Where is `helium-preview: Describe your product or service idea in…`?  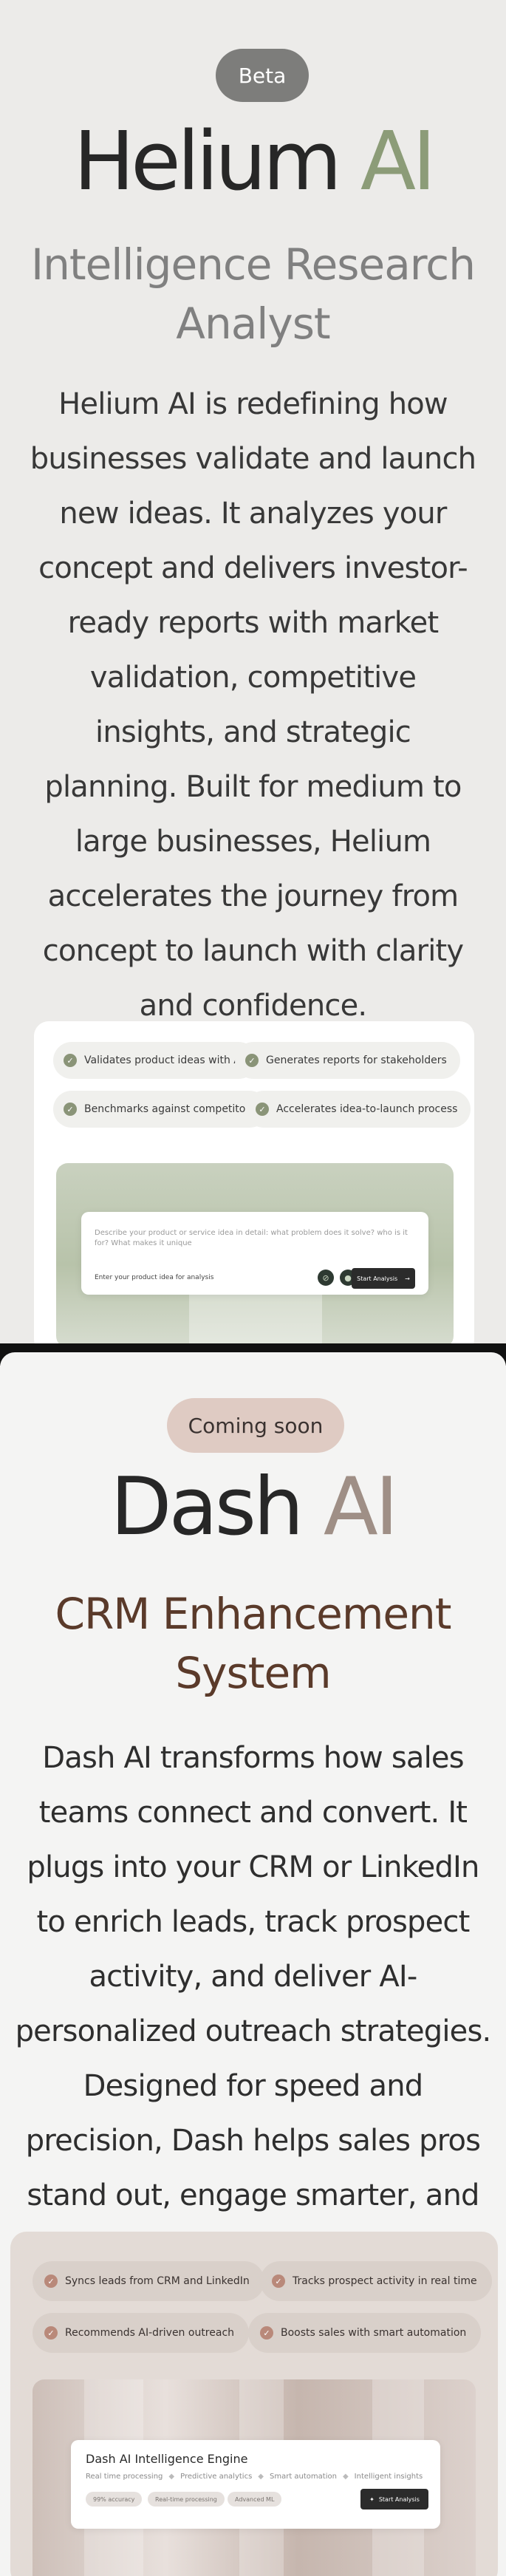
helium-preview: Describe your product or service idea in… is located at coordinates (255, 1253).